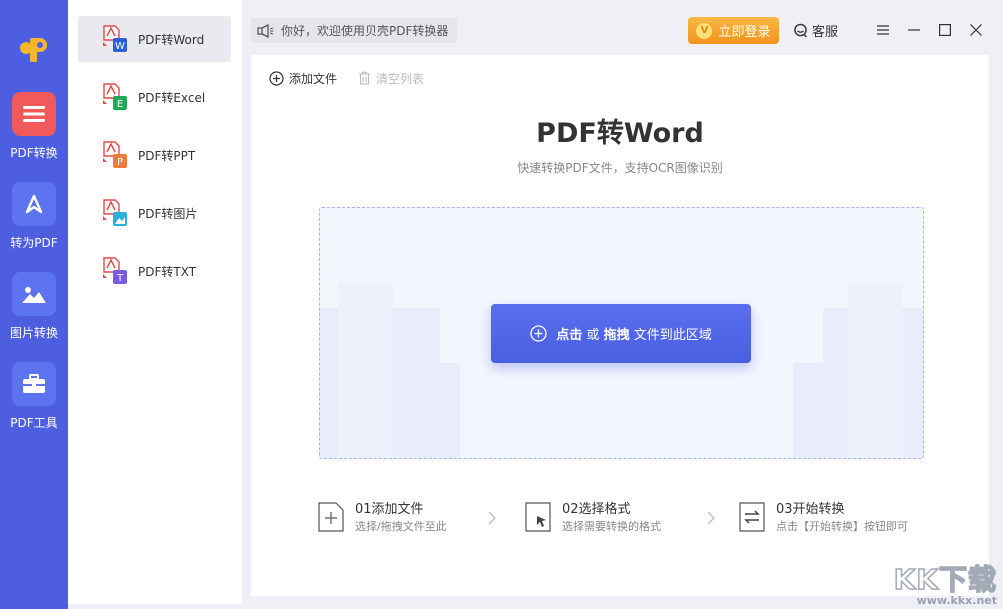 The image size is (1003, 609). Describe the element at coordinates (616, 335) in the screenshot. I see `upload-text-drag: 拖拽` at that location.